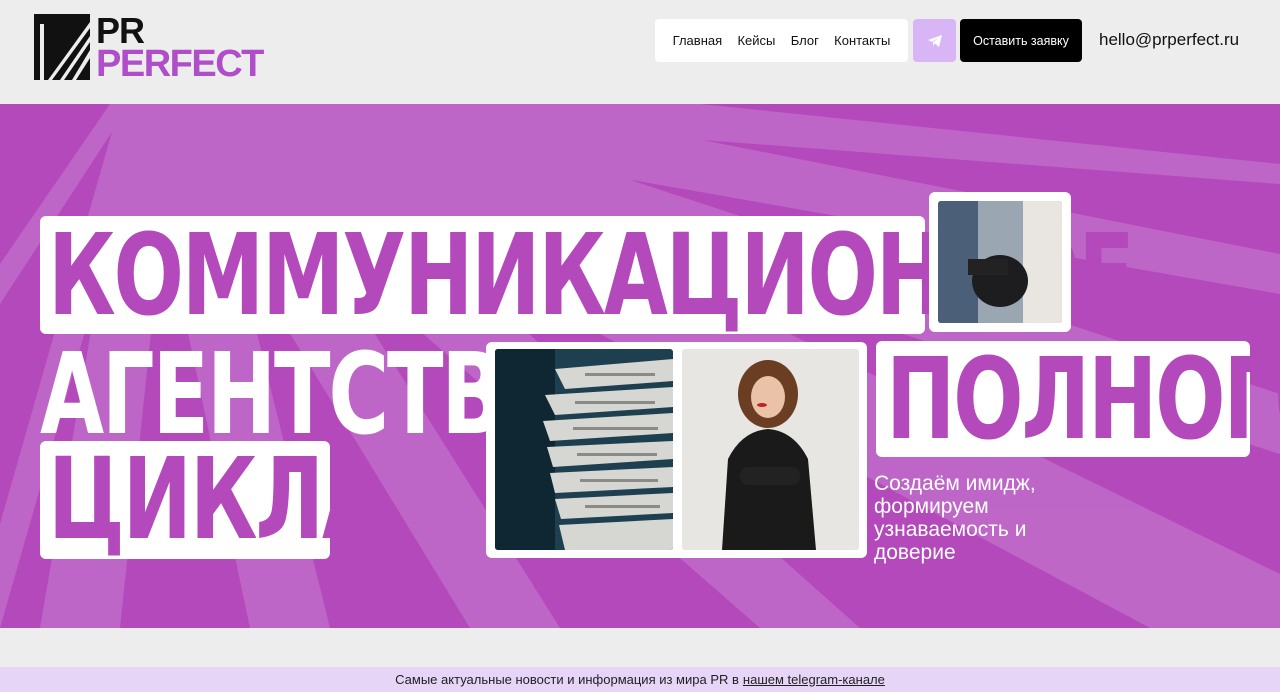  What do you see at coordinates (584, 449) in the screenshot?
I see `newspapers-photo` at bounding box center [584, 449].